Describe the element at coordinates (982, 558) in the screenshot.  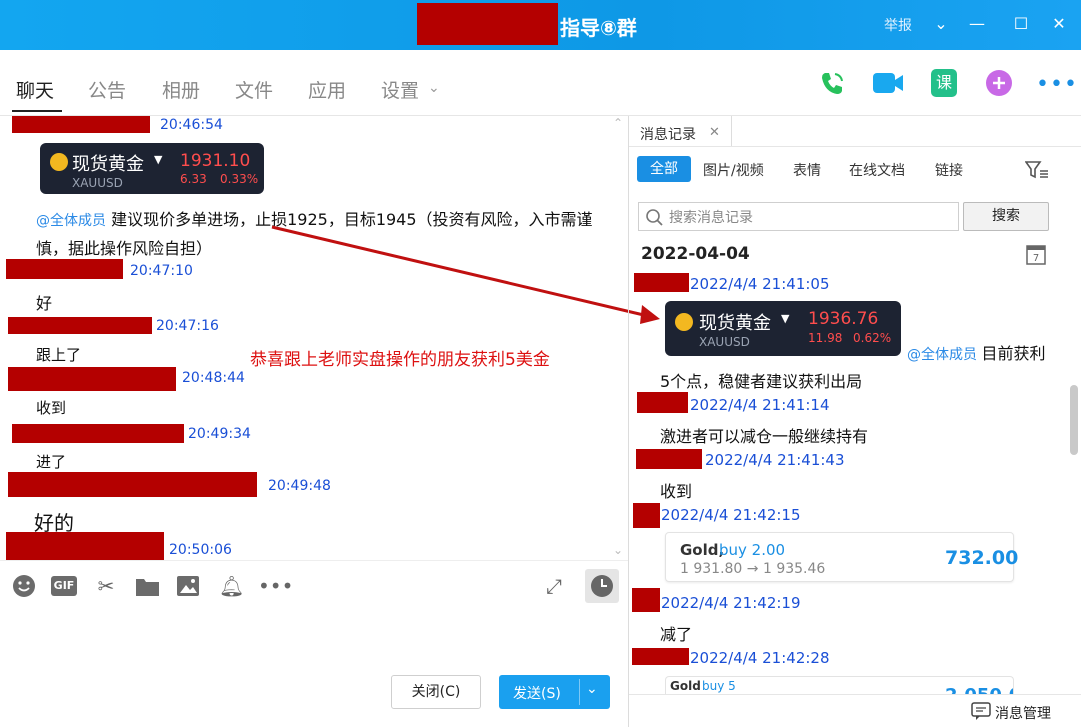
I see `trade-profit: 732.00` at that location.